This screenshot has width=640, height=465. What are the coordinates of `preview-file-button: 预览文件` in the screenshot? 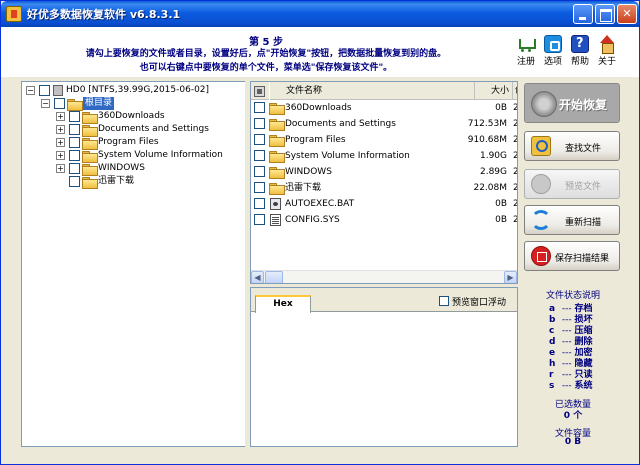 It's located at (572, 184).